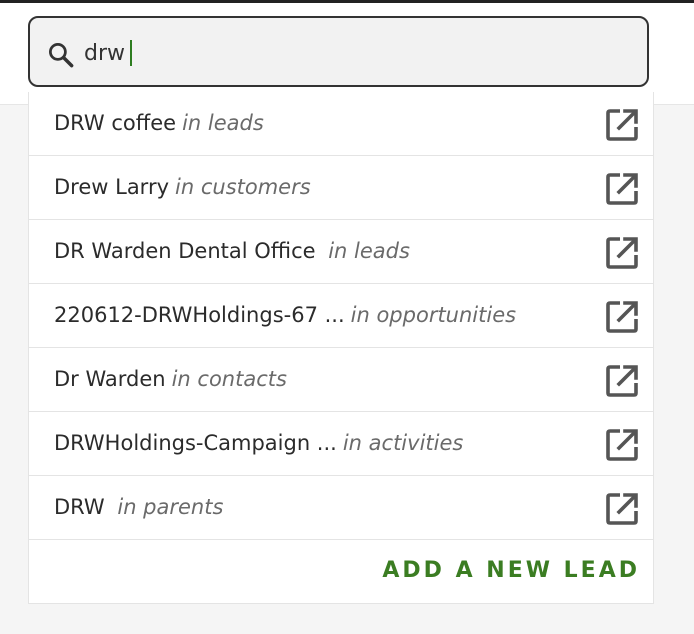 Image resolution: width=694 pixels, height=634 pixels. What do you see at coordinates (61, 55) in the screenshot?
I see `search-icon` at bounding box center [61, 55].